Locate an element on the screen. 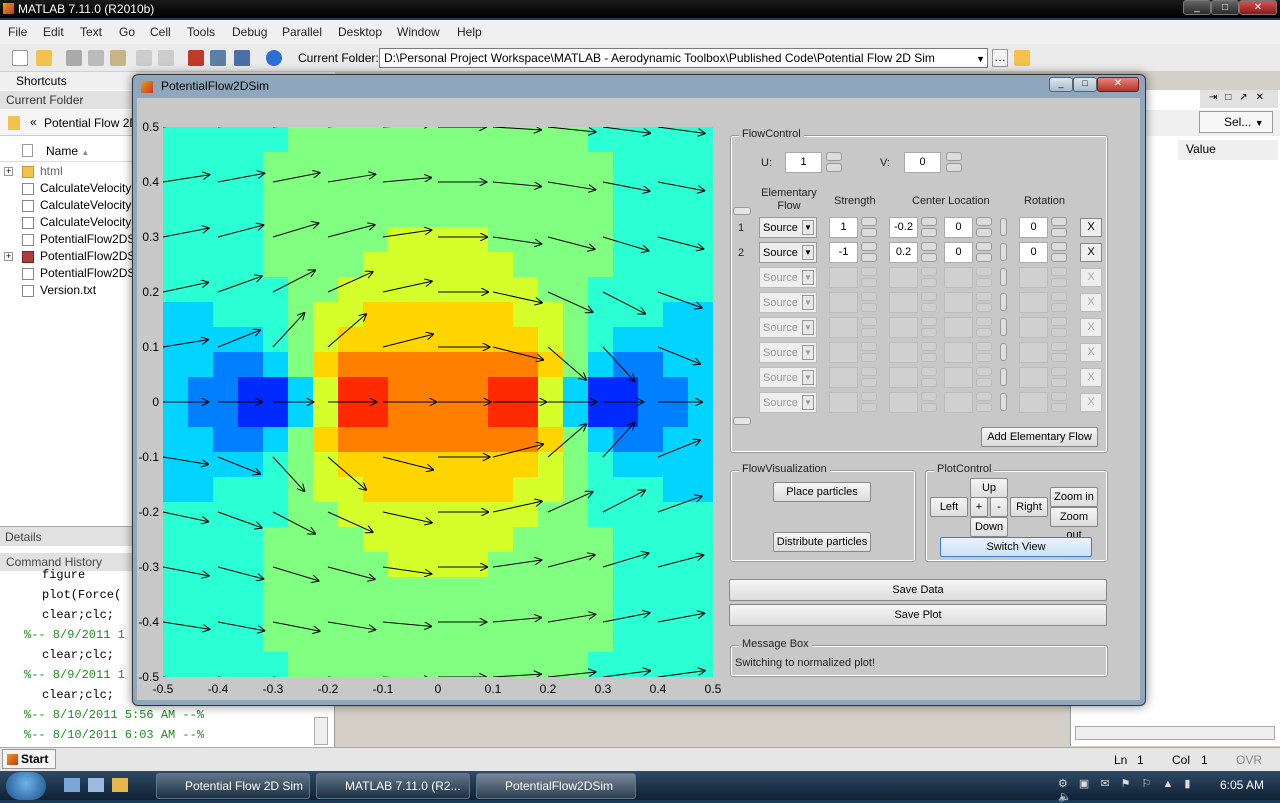 This screenshot has width=1280, height=803. workspace-select: Sel... ▼ is located at coordinates (1236, 122).